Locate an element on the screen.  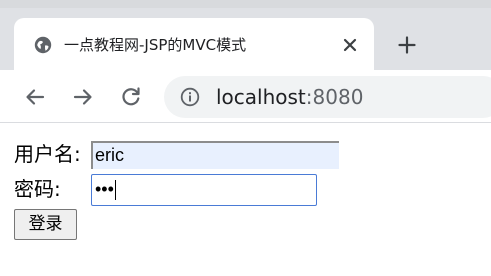
new-tab-button is located at coordinates (407, 45).